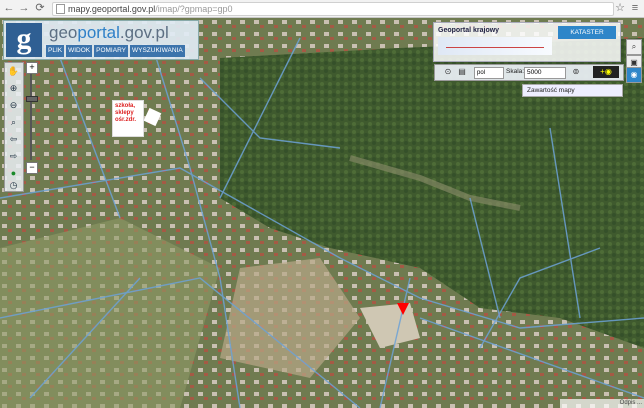  What do you see at coordinates (13, 156) in the screenshot?
I see `forward-arrow-icon: ⇨` at bounding box center [13, 156].